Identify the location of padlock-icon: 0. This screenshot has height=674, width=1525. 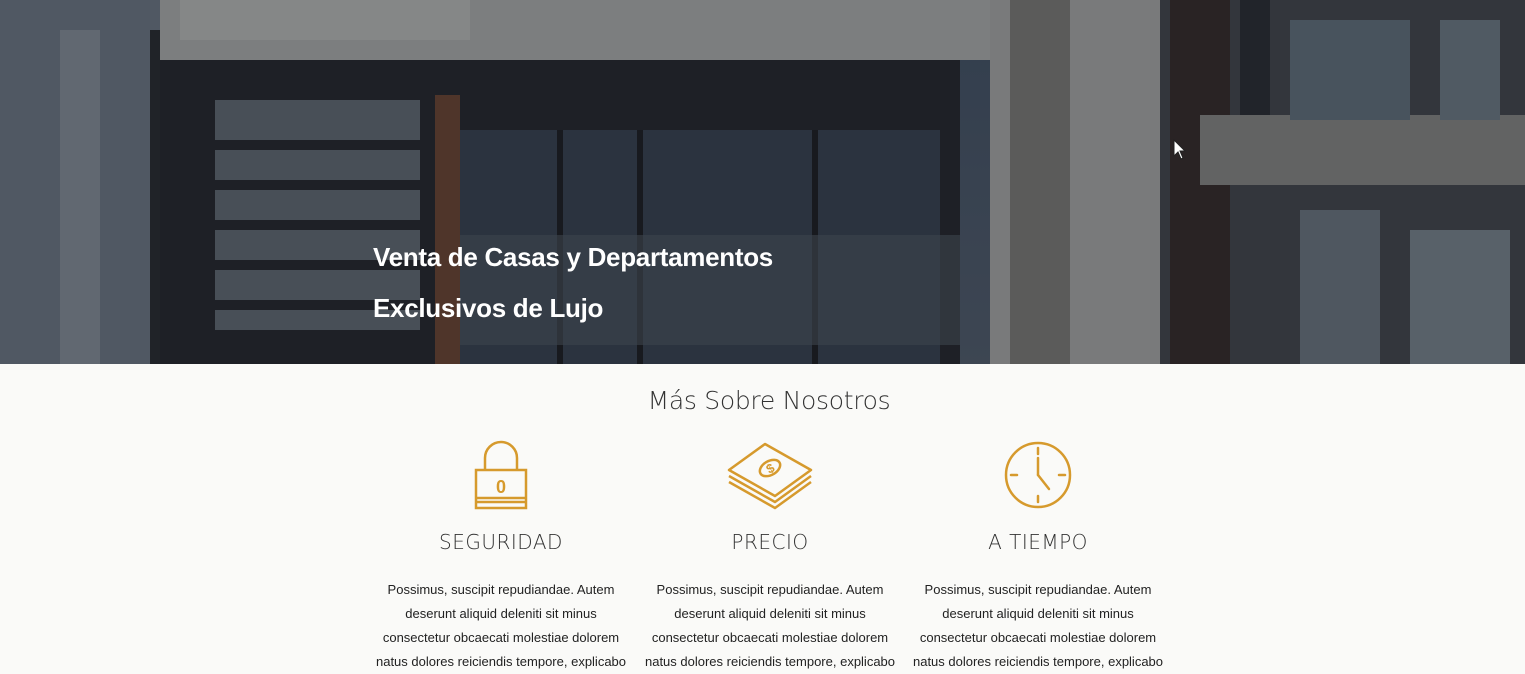
(501, 475).